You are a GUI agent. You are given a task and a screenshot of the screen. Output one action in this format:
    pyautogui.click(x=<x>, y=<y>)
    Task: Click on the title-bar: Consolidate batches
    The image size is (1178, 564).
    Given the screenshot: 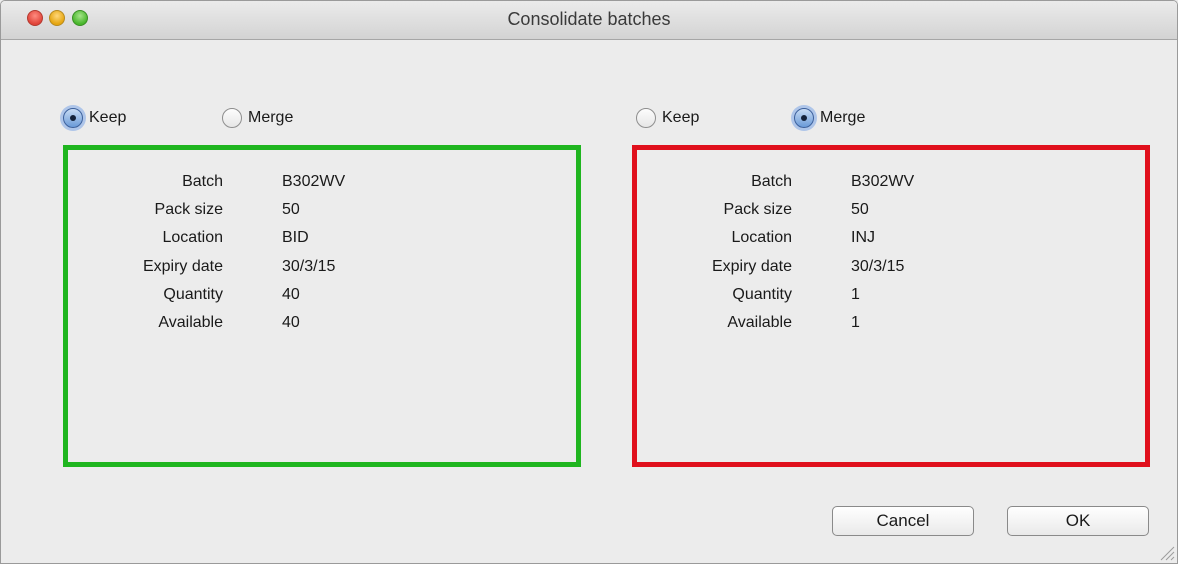 What is the action you would take?
    pyautogui.click(x=589, y=20)
    